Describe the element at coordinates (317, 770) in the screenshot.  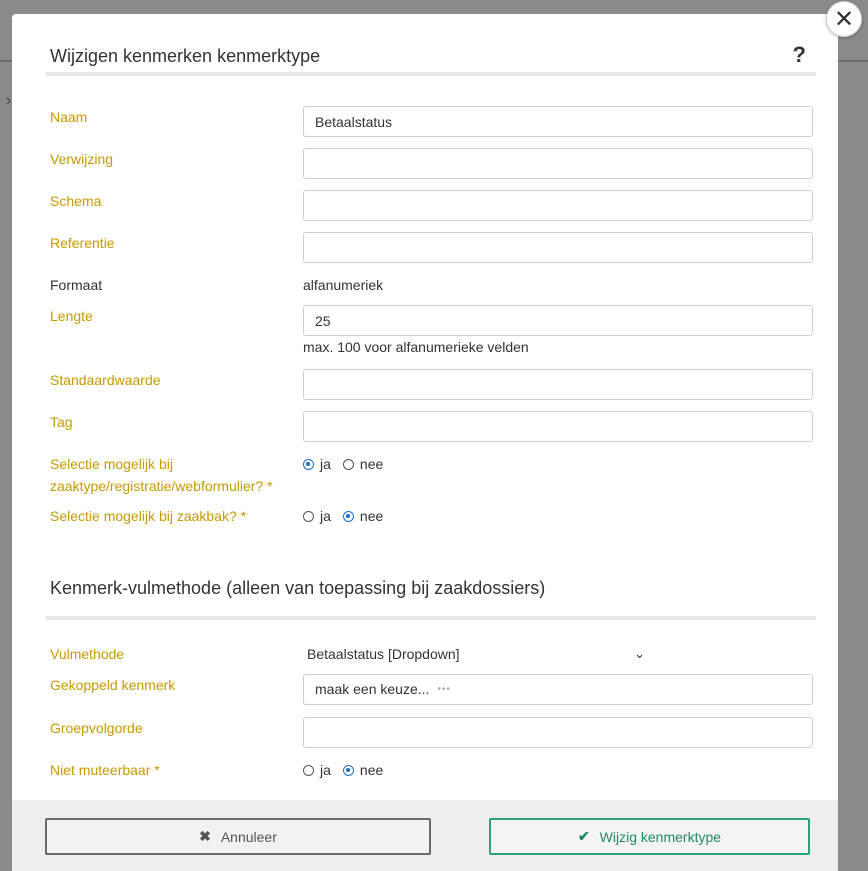
I see `niet-muteerbaar-ja-radio: ja` at that location.